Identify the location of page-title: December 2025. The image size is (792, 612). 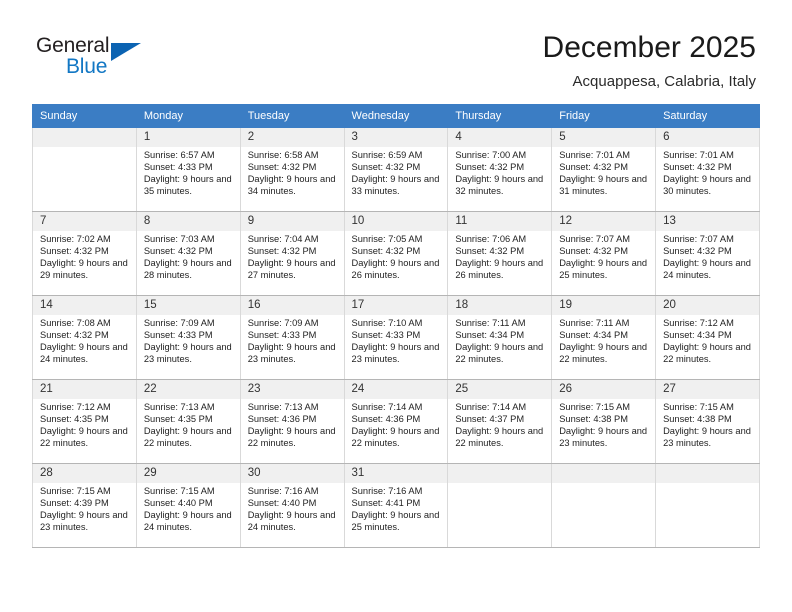
(649, 47).